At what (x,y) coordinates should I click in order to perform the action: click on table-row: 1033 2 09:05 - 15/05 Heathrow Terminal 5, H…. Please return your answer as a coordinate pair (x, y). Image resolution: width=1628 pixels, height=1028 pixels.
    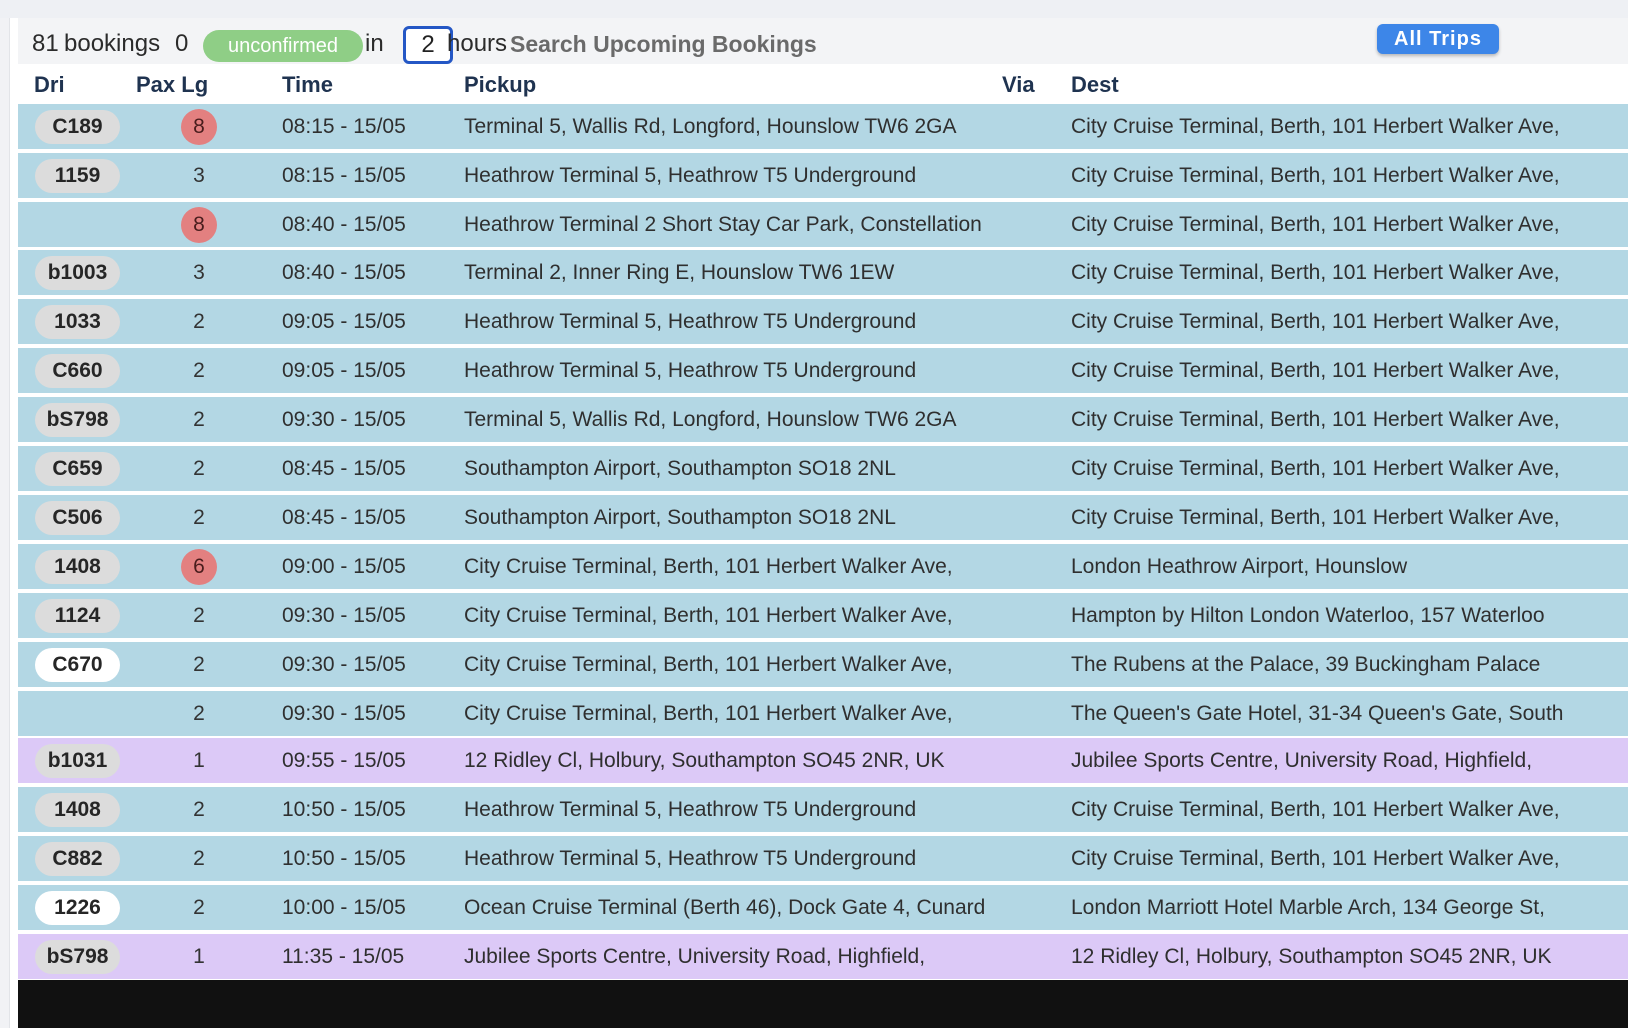
    Looking at the image, I should click on (823, 322).